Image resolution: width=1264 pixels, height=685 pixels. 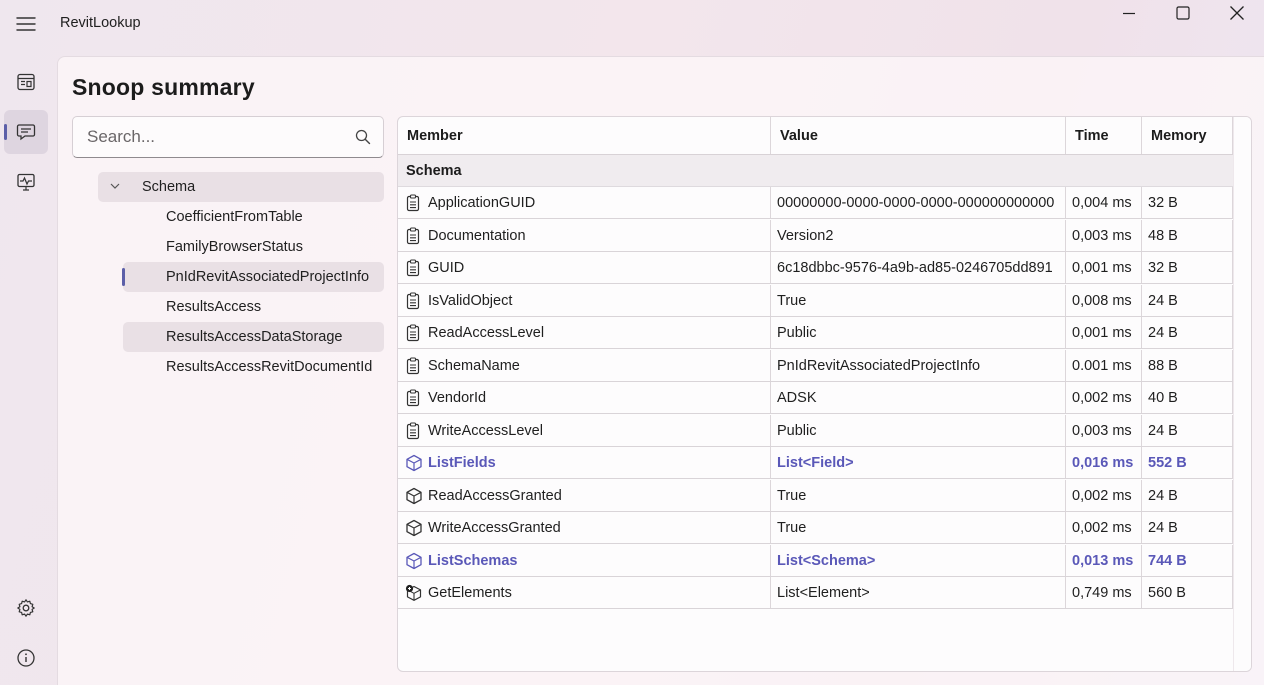 I want to click on search-icon, so click(x=363, y=137).